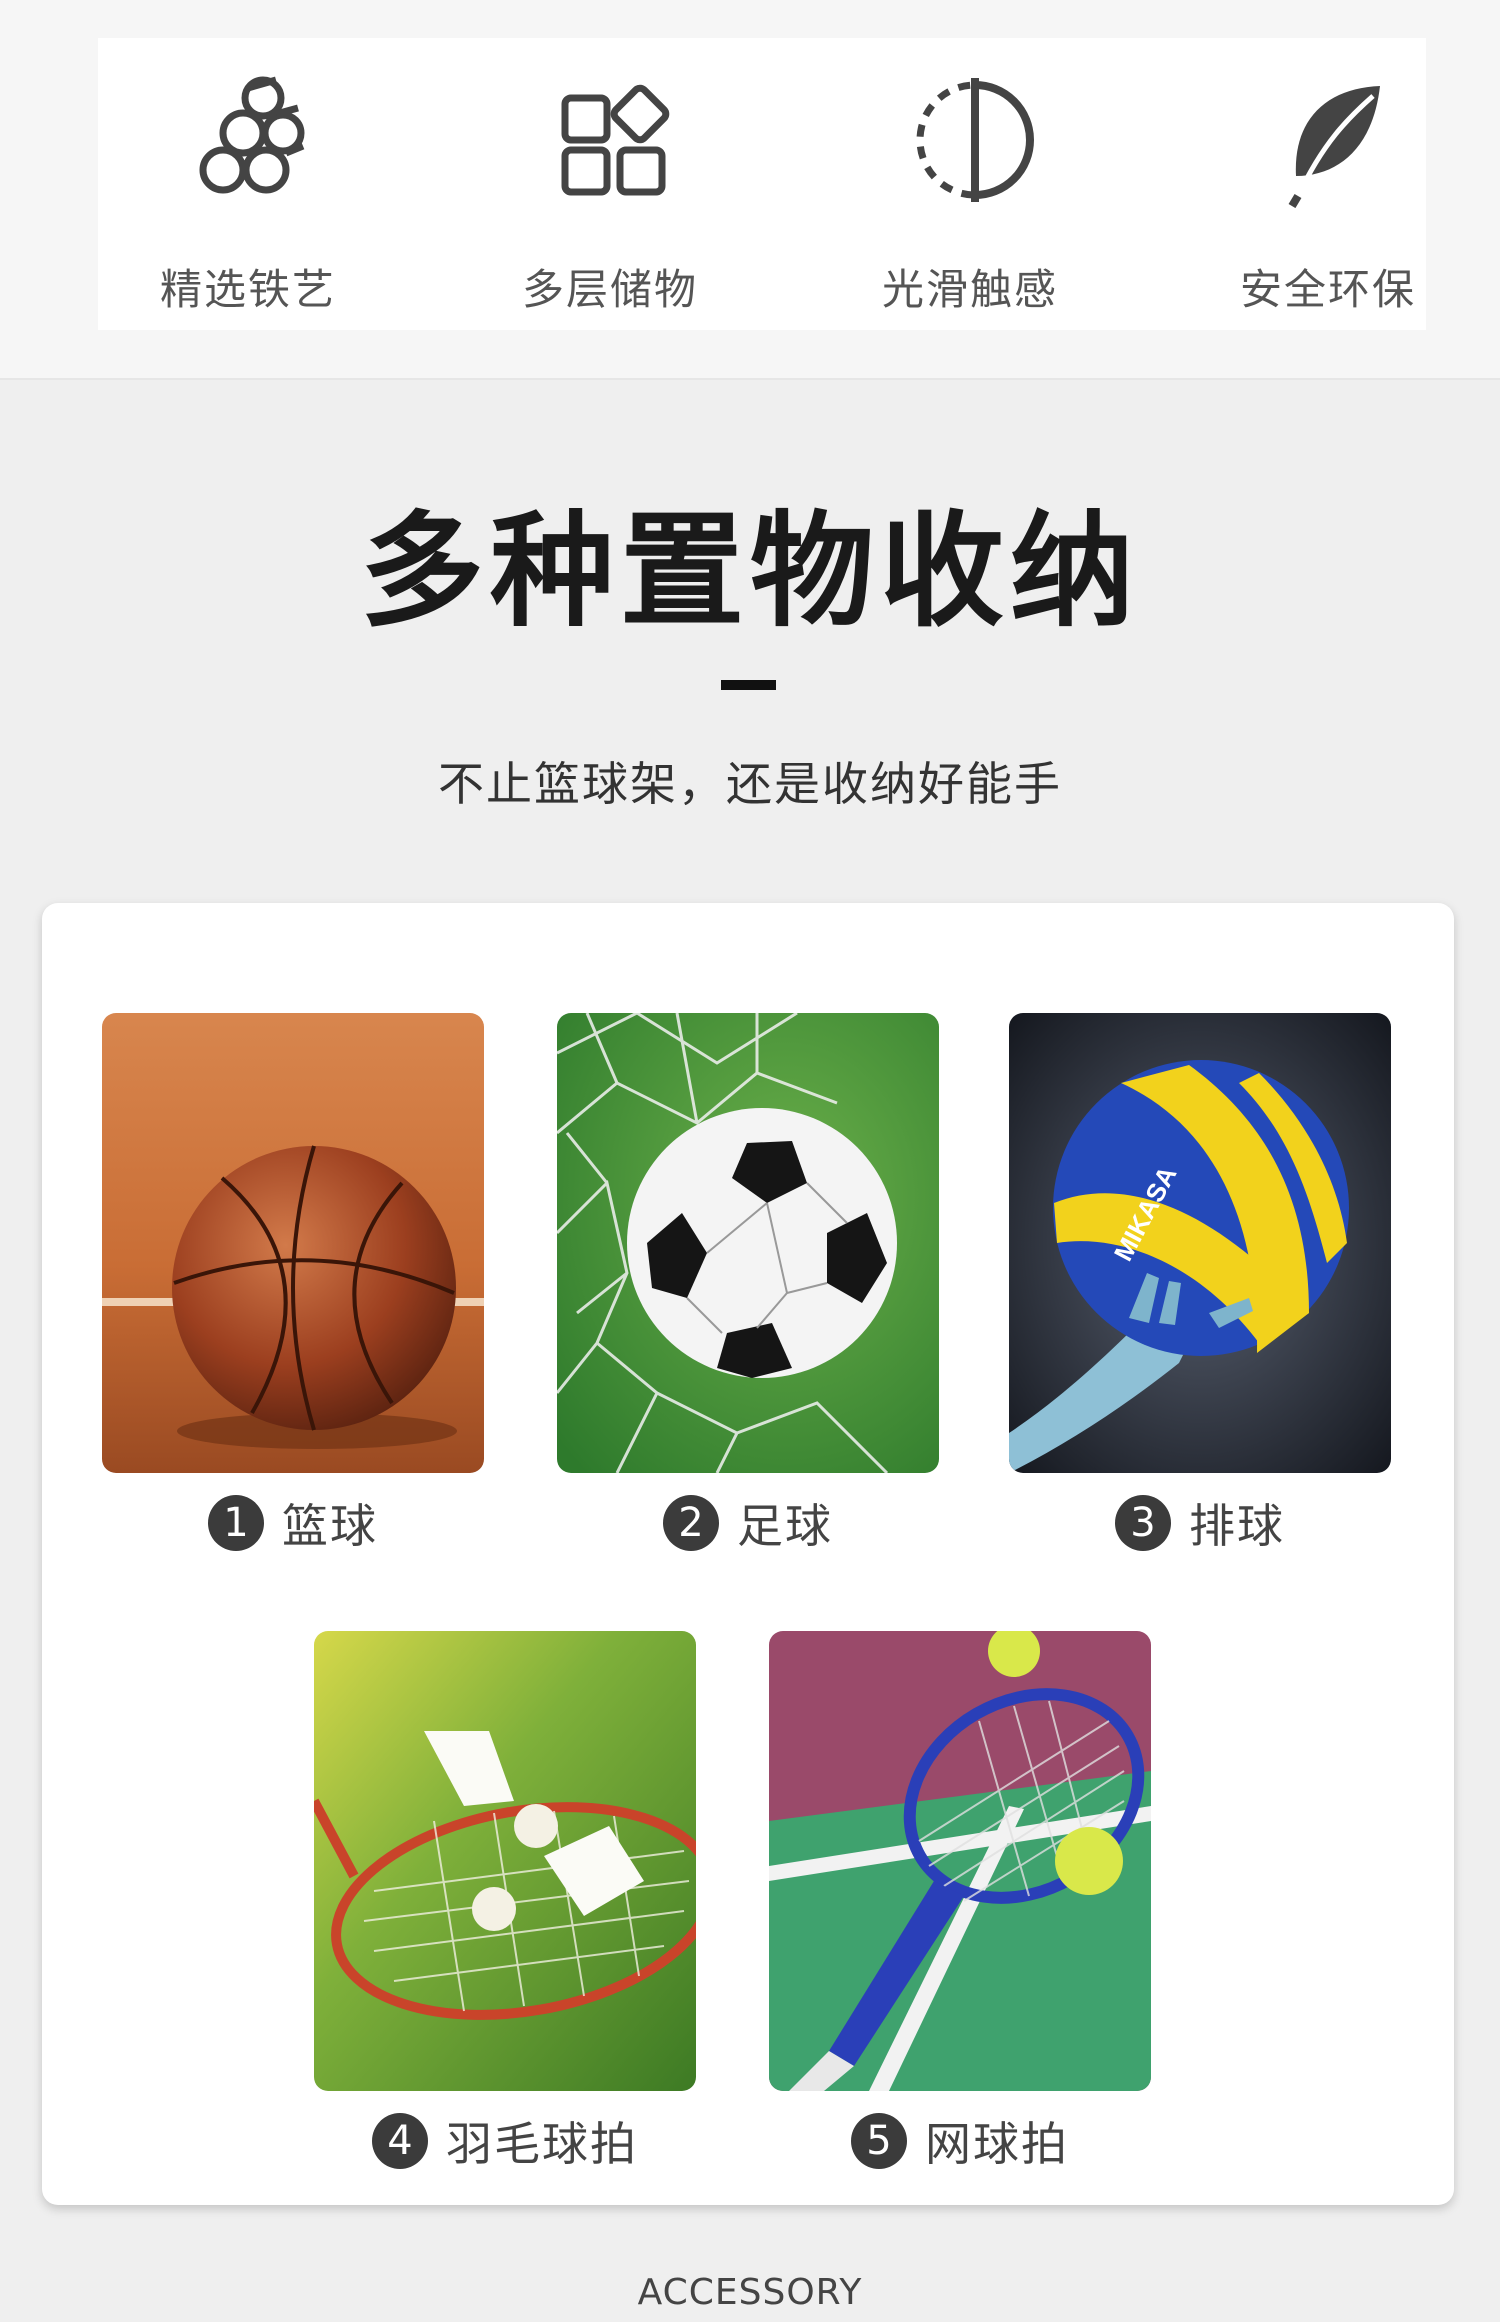  What do you see at coordinates (969, 289) in the screenshot?
I see `feature-label: 光滑触感` at bounding box center [969, 289].